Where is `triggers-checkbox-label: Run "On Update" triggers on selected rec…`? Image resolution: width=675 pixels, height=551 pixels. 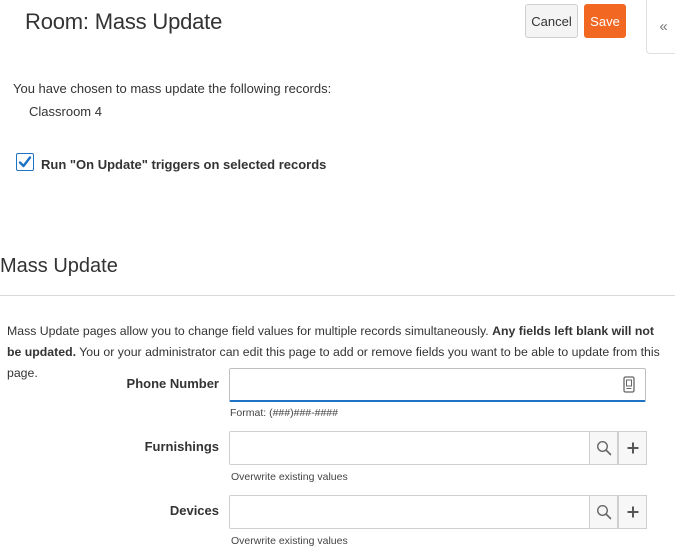
triggers-checkbox-label: Run "On Update" triggers on selected rec… is located at coordinates (183, 164).